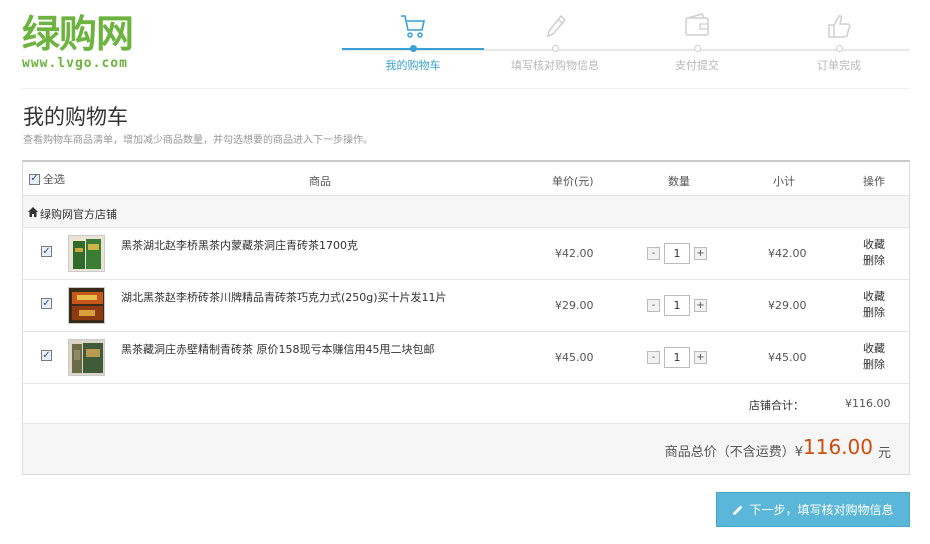 Image resolution: width=930 pixels, height=544 pixels. What do you see at coordinates (413, 65) in the screenshot?
I see `step-label: 我的购物车` at bounding box center [413, 65].